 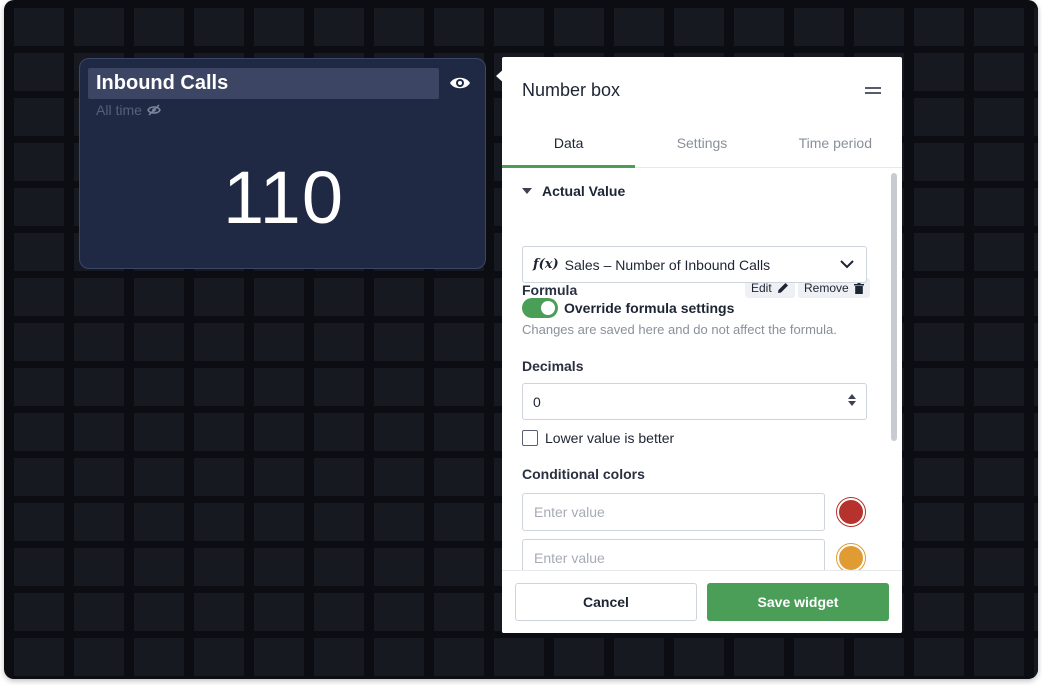 I want to click on condition-value-input-1: Enter value, so click(x=673, y=512).